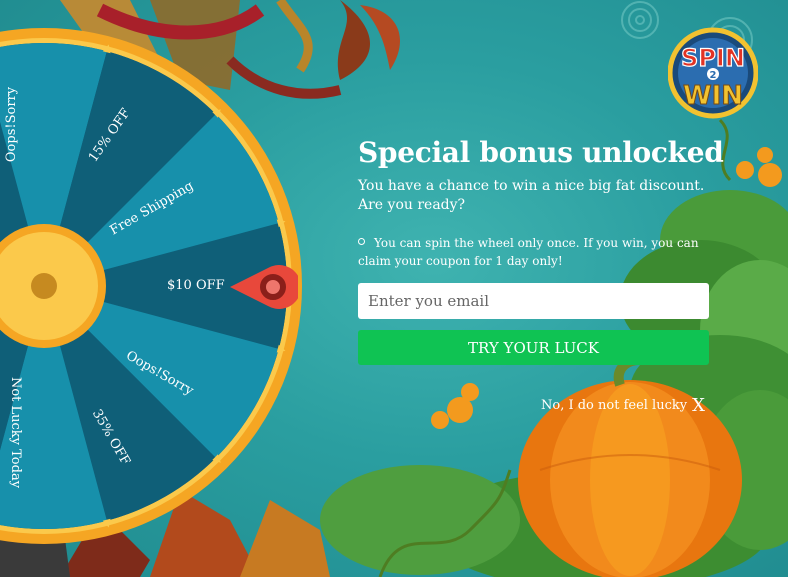 The height and width of the screenshot is (577, 788). I want to click on wheel-segment-label: Oops!Sorry, so click(12, 124).